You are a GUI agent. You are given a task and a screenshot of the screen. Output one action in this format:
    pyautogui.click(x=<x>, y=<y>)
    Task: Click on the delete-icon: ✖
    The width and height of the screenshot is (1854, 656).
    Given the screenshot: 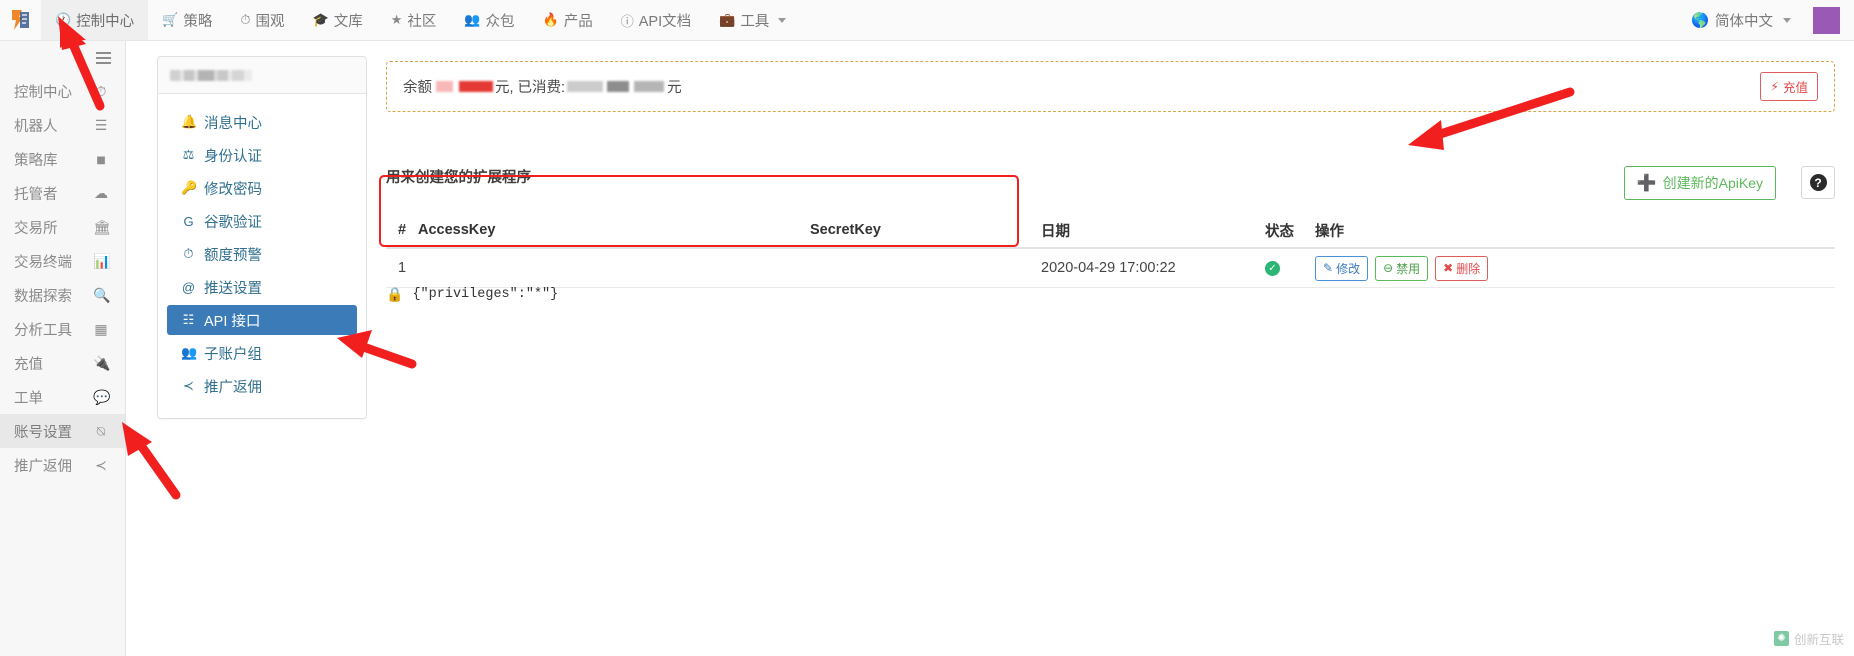 What is the action you would take?
    pyautogui.click(x=1448, y=268)
    